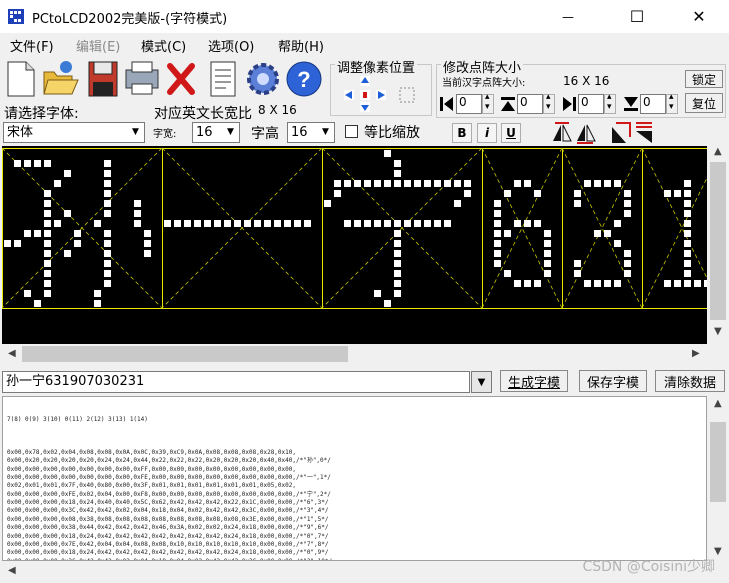  What do you see at coordinates (261, 78) in the screenshot?
I see `settings-button` at bounding box center [261, 78].